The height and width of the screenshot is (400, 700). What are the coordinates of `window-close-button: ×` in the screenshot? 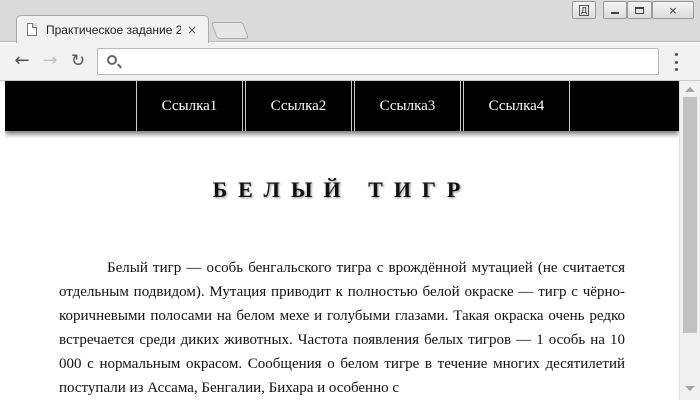 It's located at (673, 10).